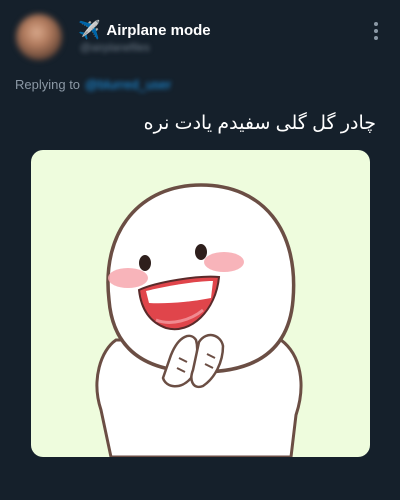 Image resolution: width=400 pixels, height=500 pixels. Describe the element at coordinates (376, 31) in the screenshot. I see `more-vertical-icon` at that location.